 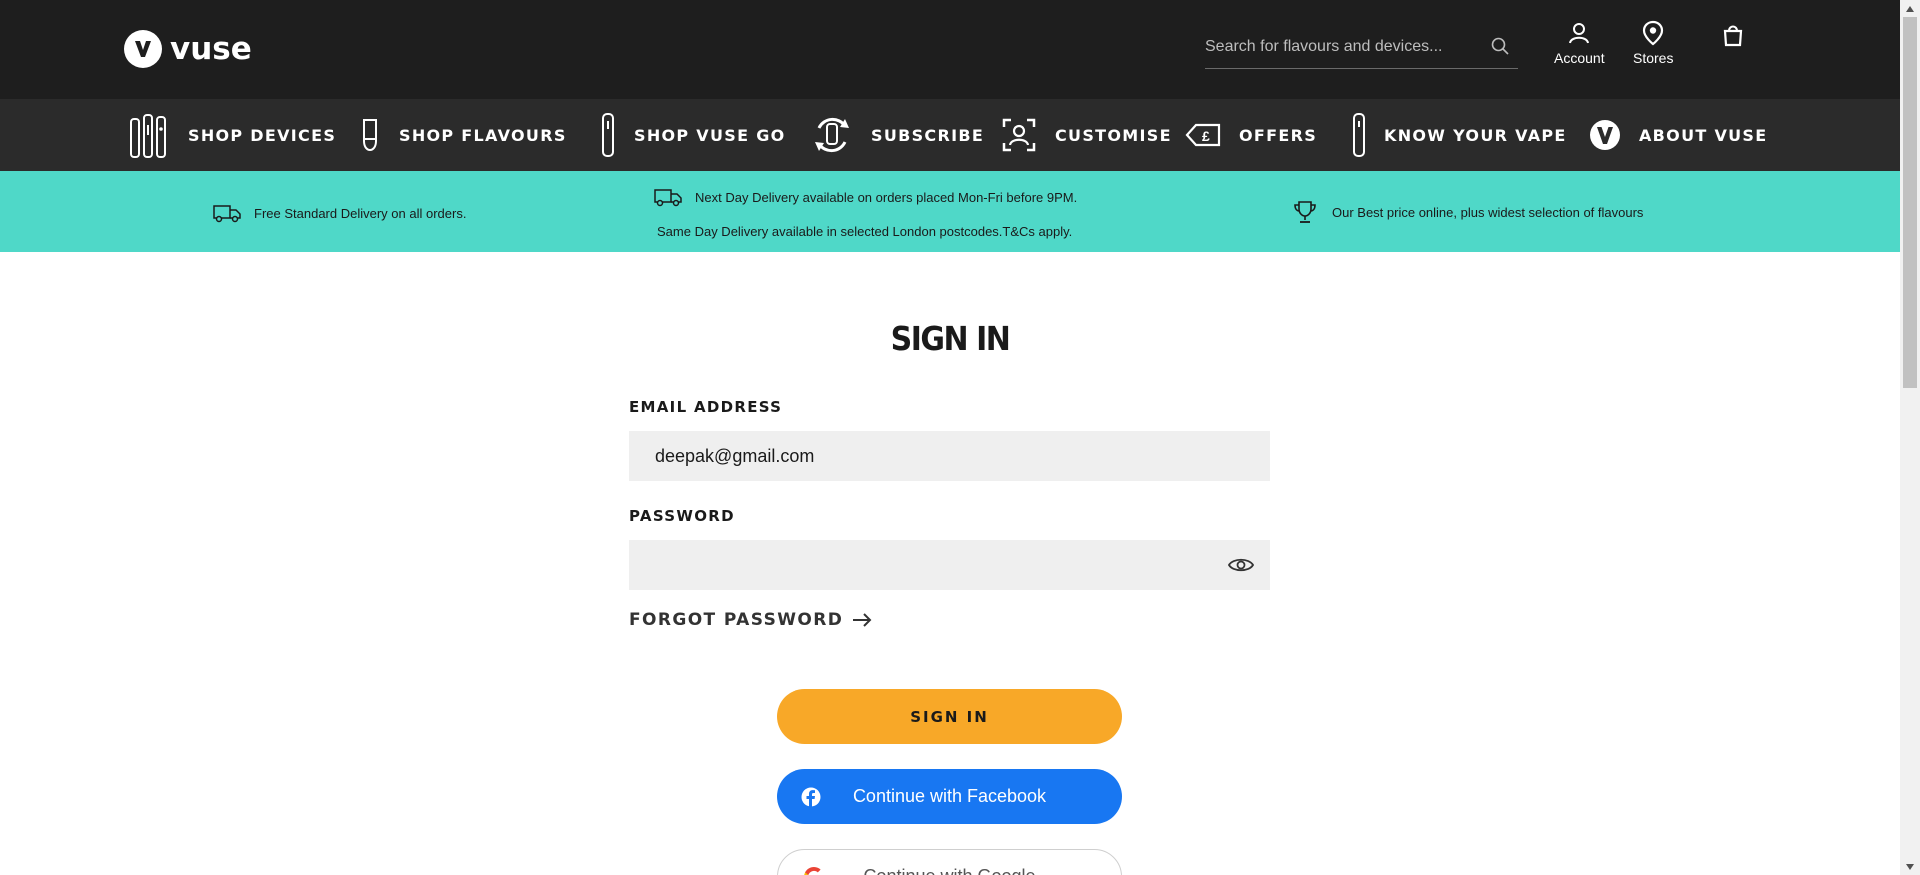 I want to click on nav-subscribe: SUBSCRIBE, so click(x=897, y=135).